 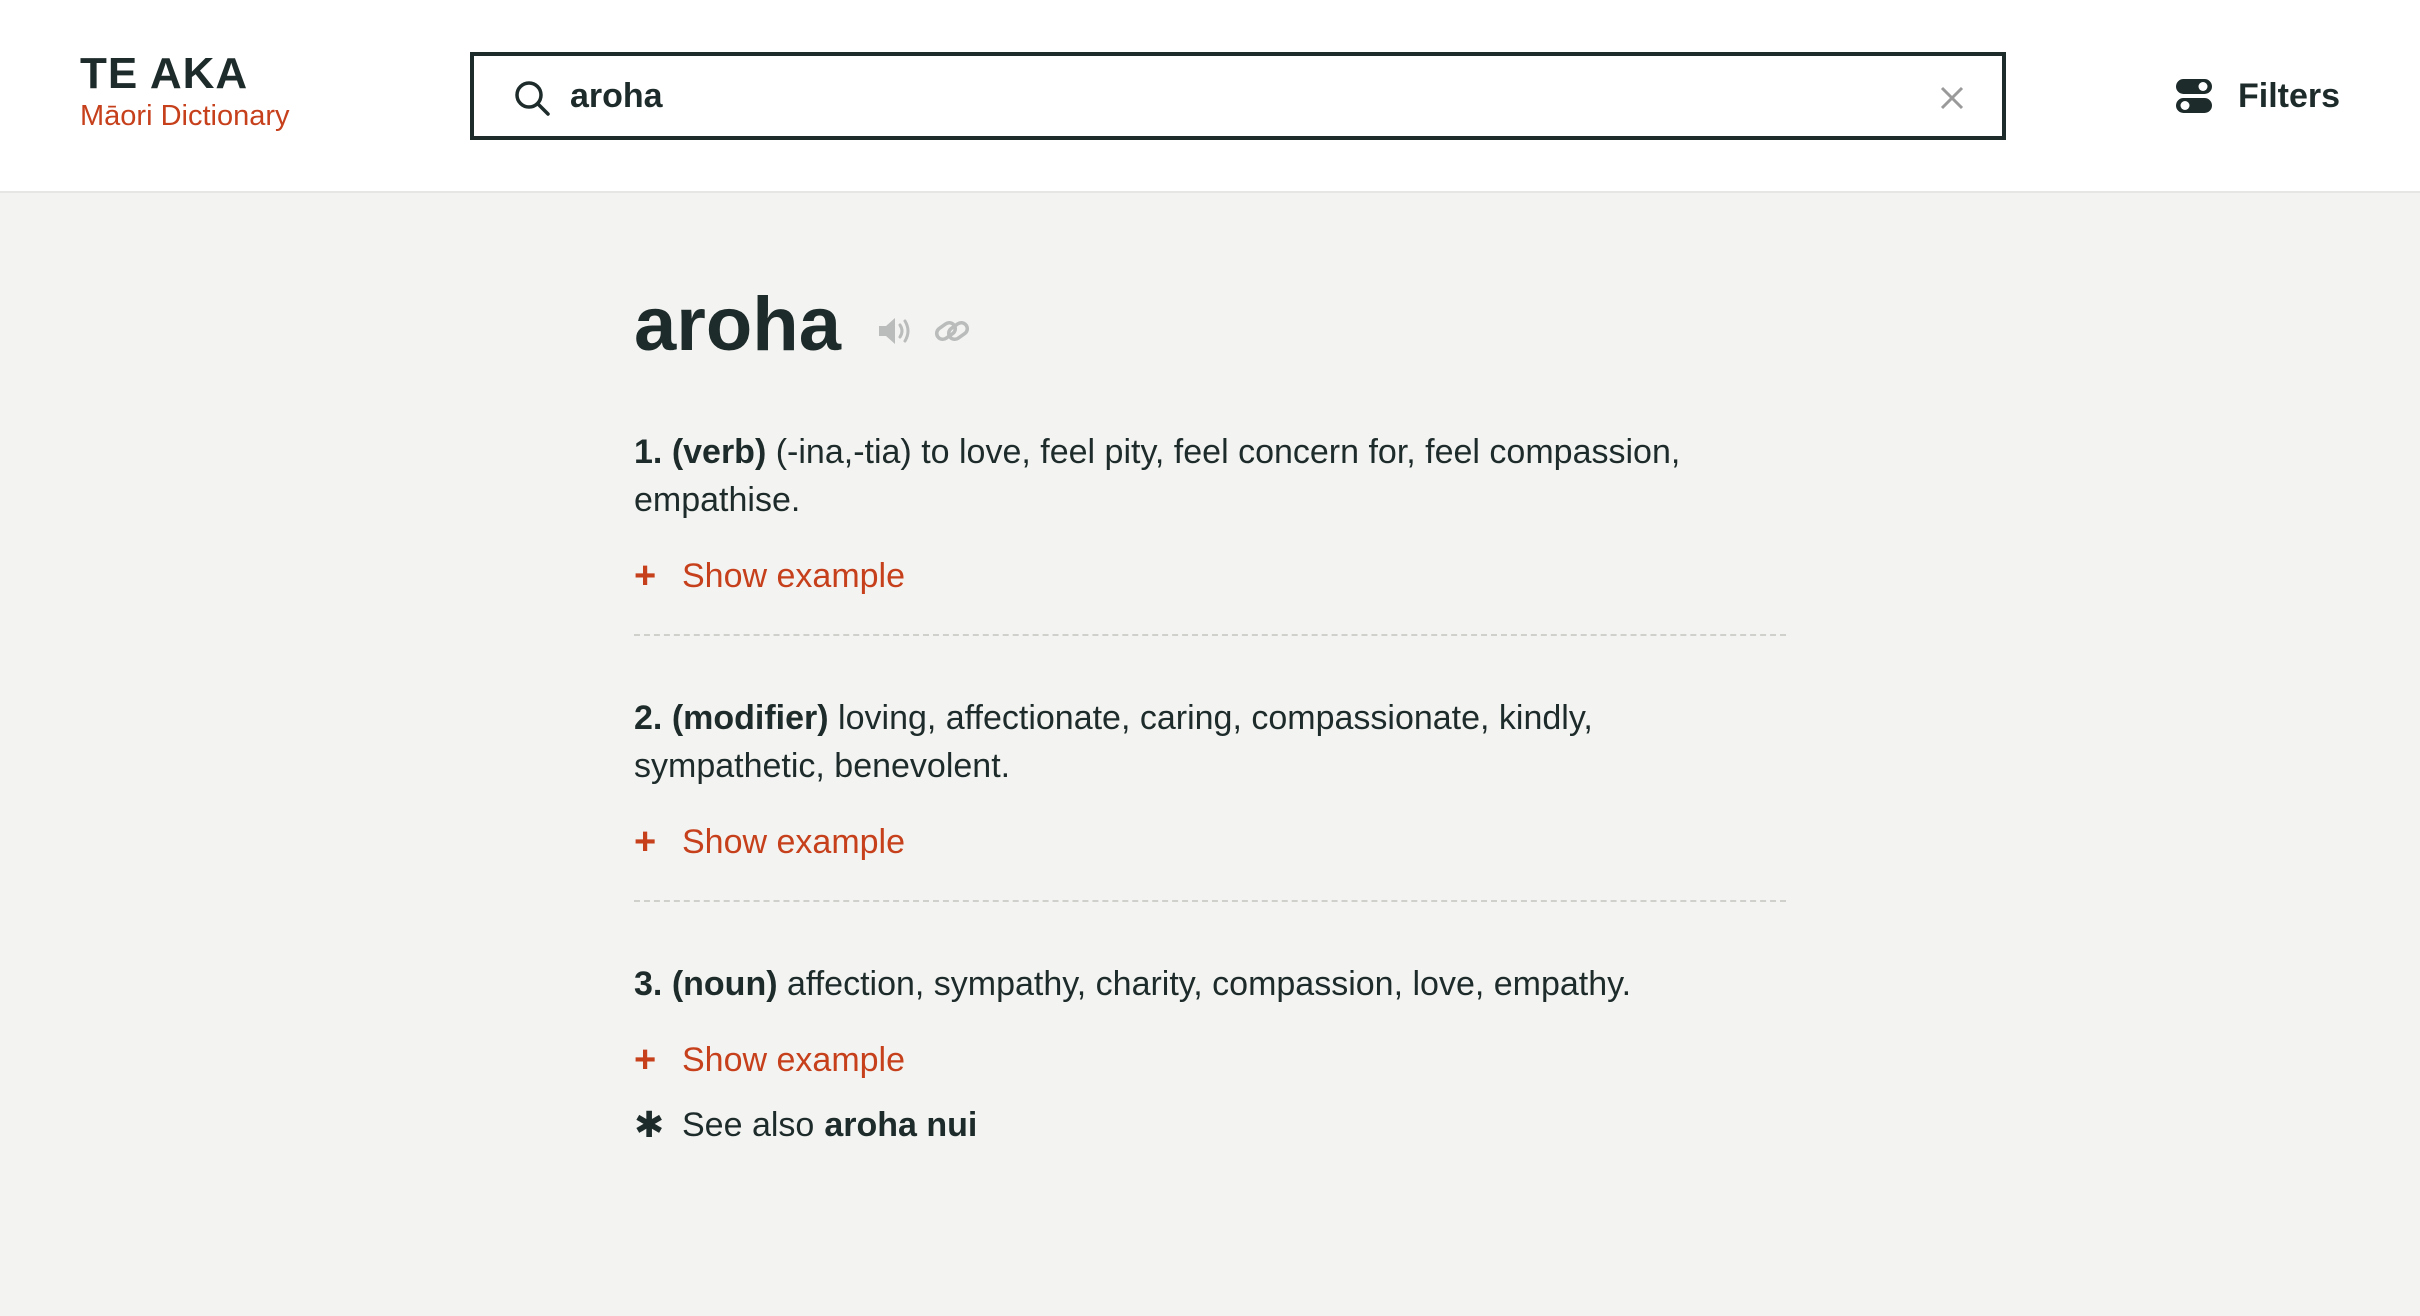 I want to click on logo-title: TE AKA, so click(x=164, y=73).